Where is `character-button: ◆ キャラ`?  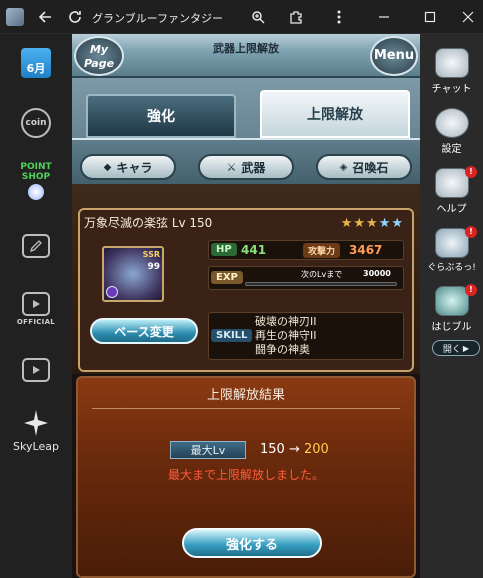 character-button: ◆ キャラ is located at coordinates (128, 167).